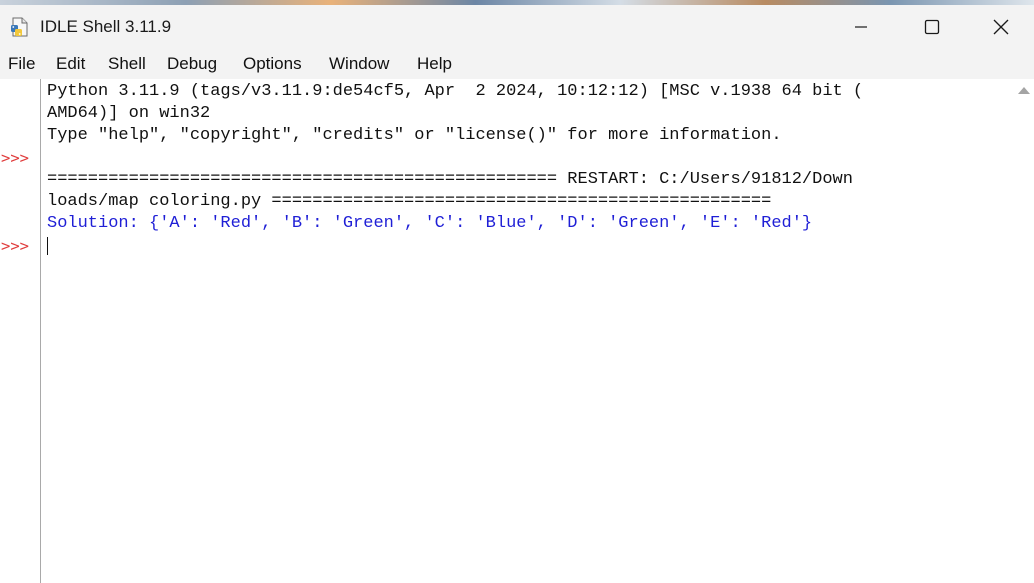 This screenshot has width=1034, height=583. I want to click on close-button, so click(1001, 27).